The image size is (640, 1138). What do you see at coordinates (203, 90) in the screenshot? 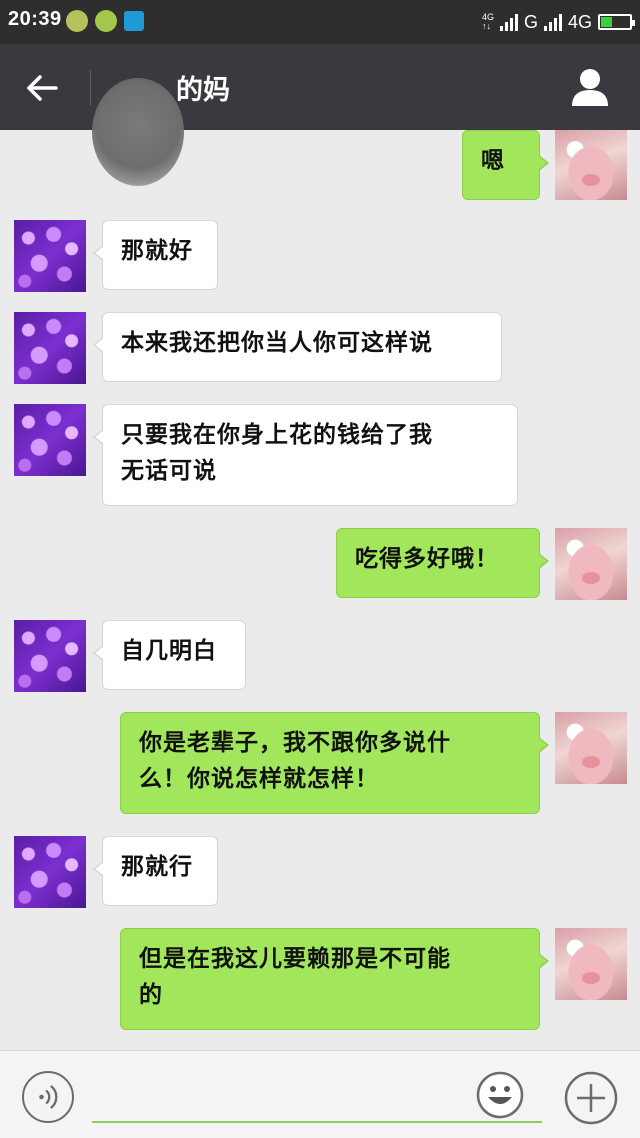
I see `chat-title: 的妈` at bounding box center [203, 90].